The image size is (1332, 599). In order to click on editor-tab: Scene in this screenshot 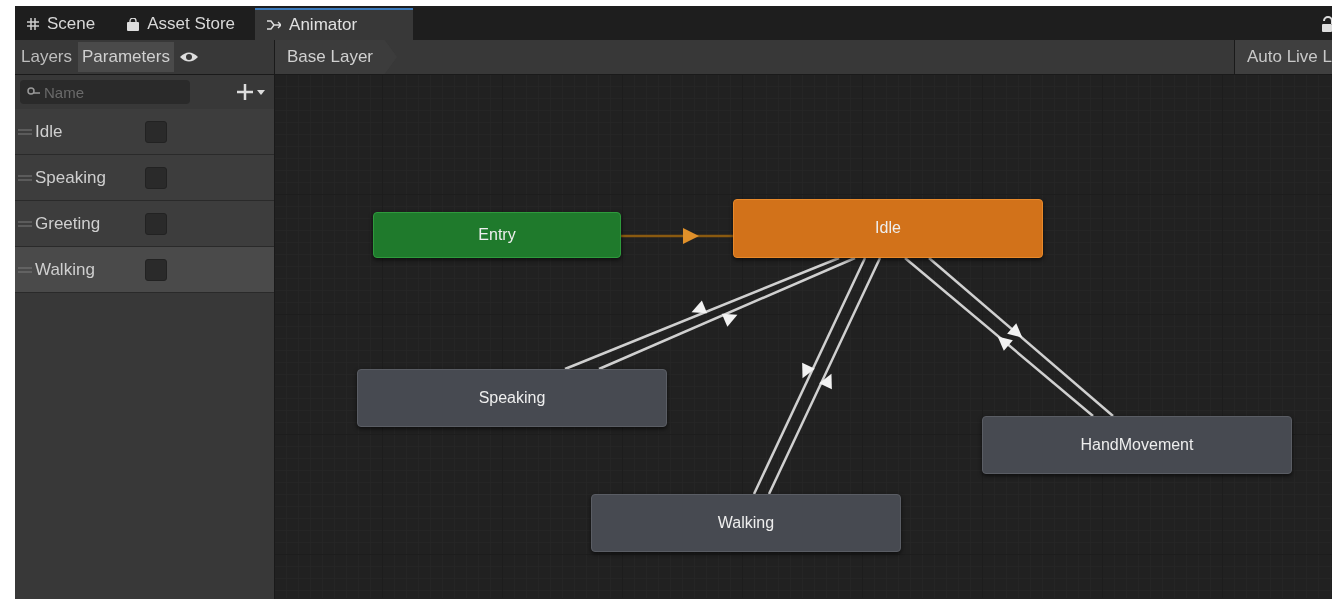, I will do `click(65, 24)`.